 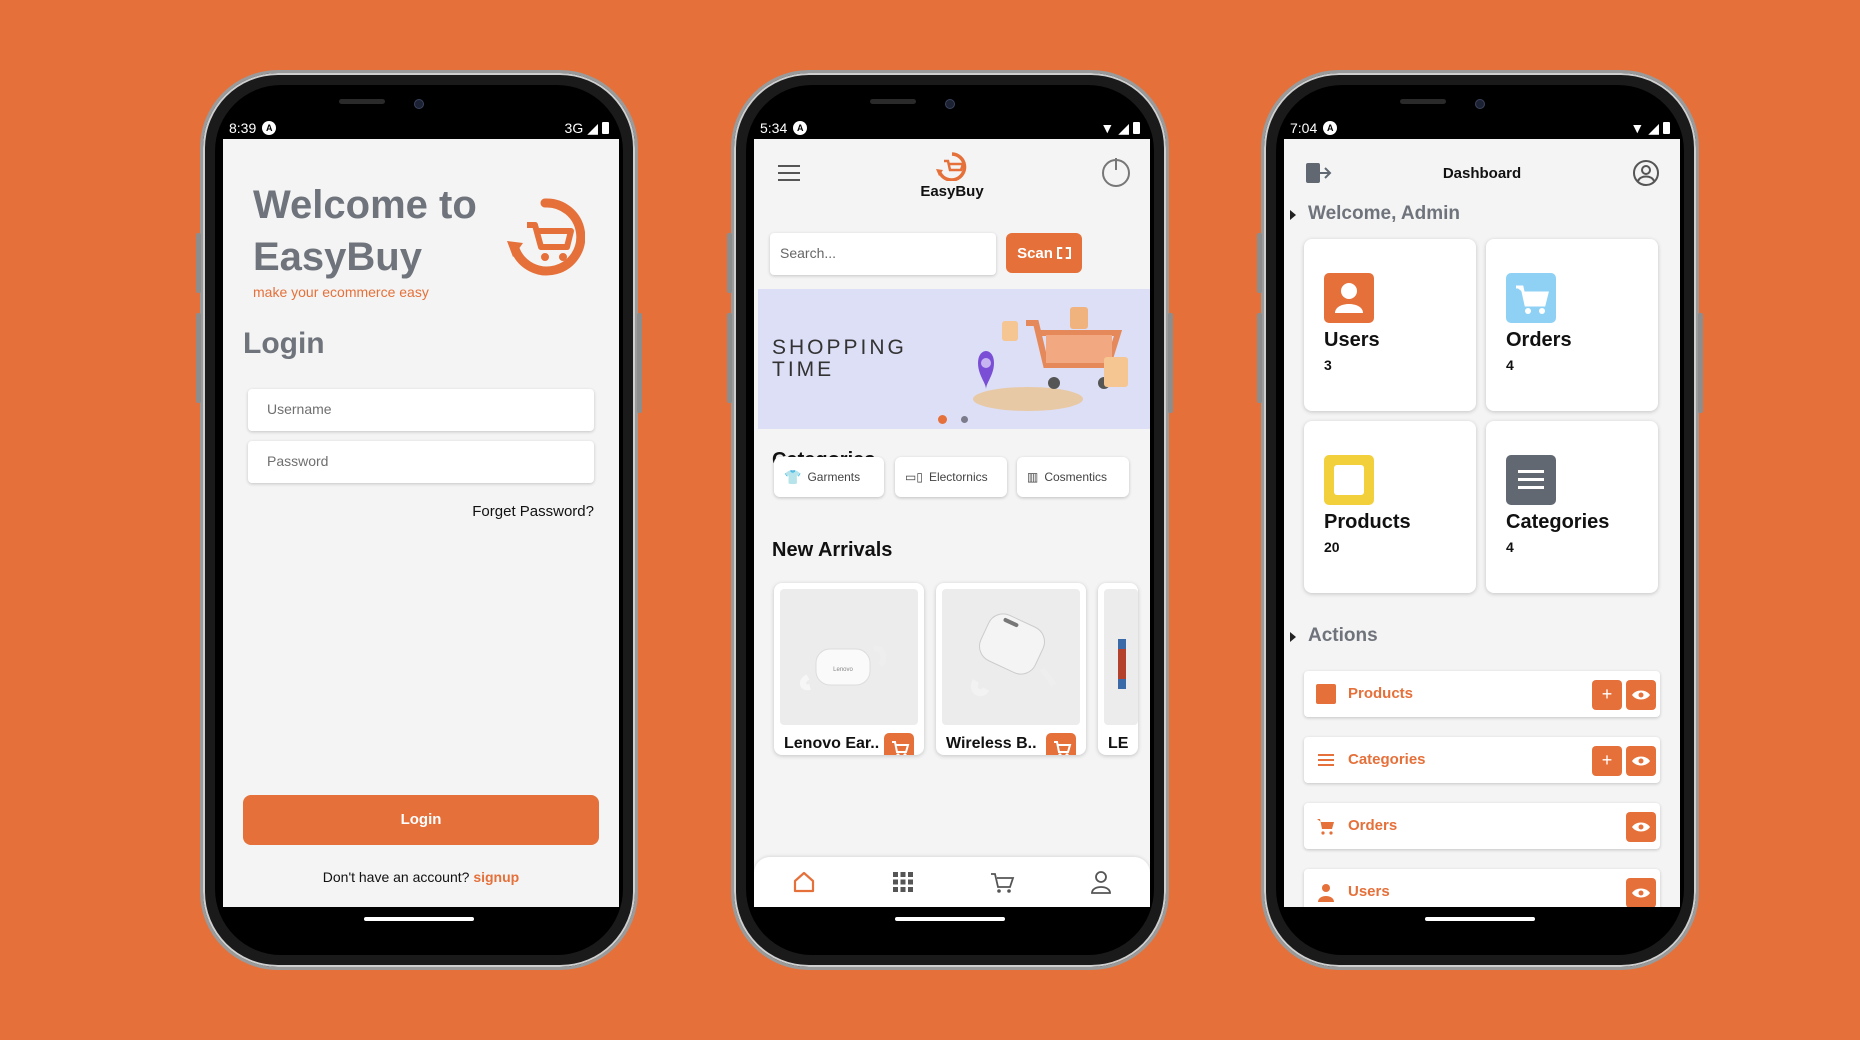 I want to click on scan-icon, so click(x=1063, y=253).